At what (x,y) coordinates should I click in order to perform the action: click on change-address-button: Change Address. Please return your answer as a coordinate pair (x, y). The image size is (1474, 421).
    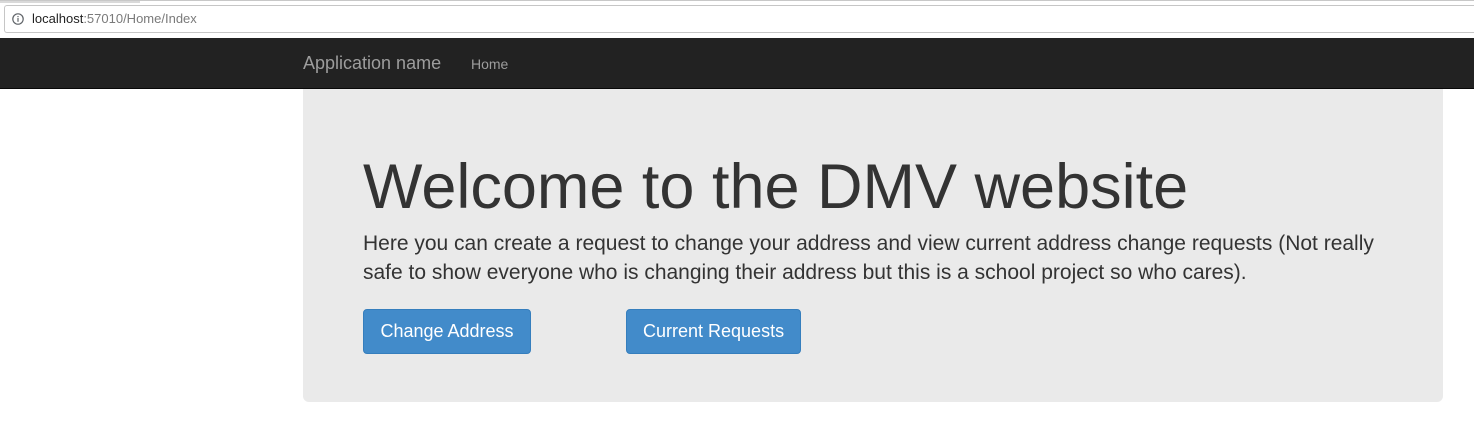
    Looking at the image, I should click on (447, 331).